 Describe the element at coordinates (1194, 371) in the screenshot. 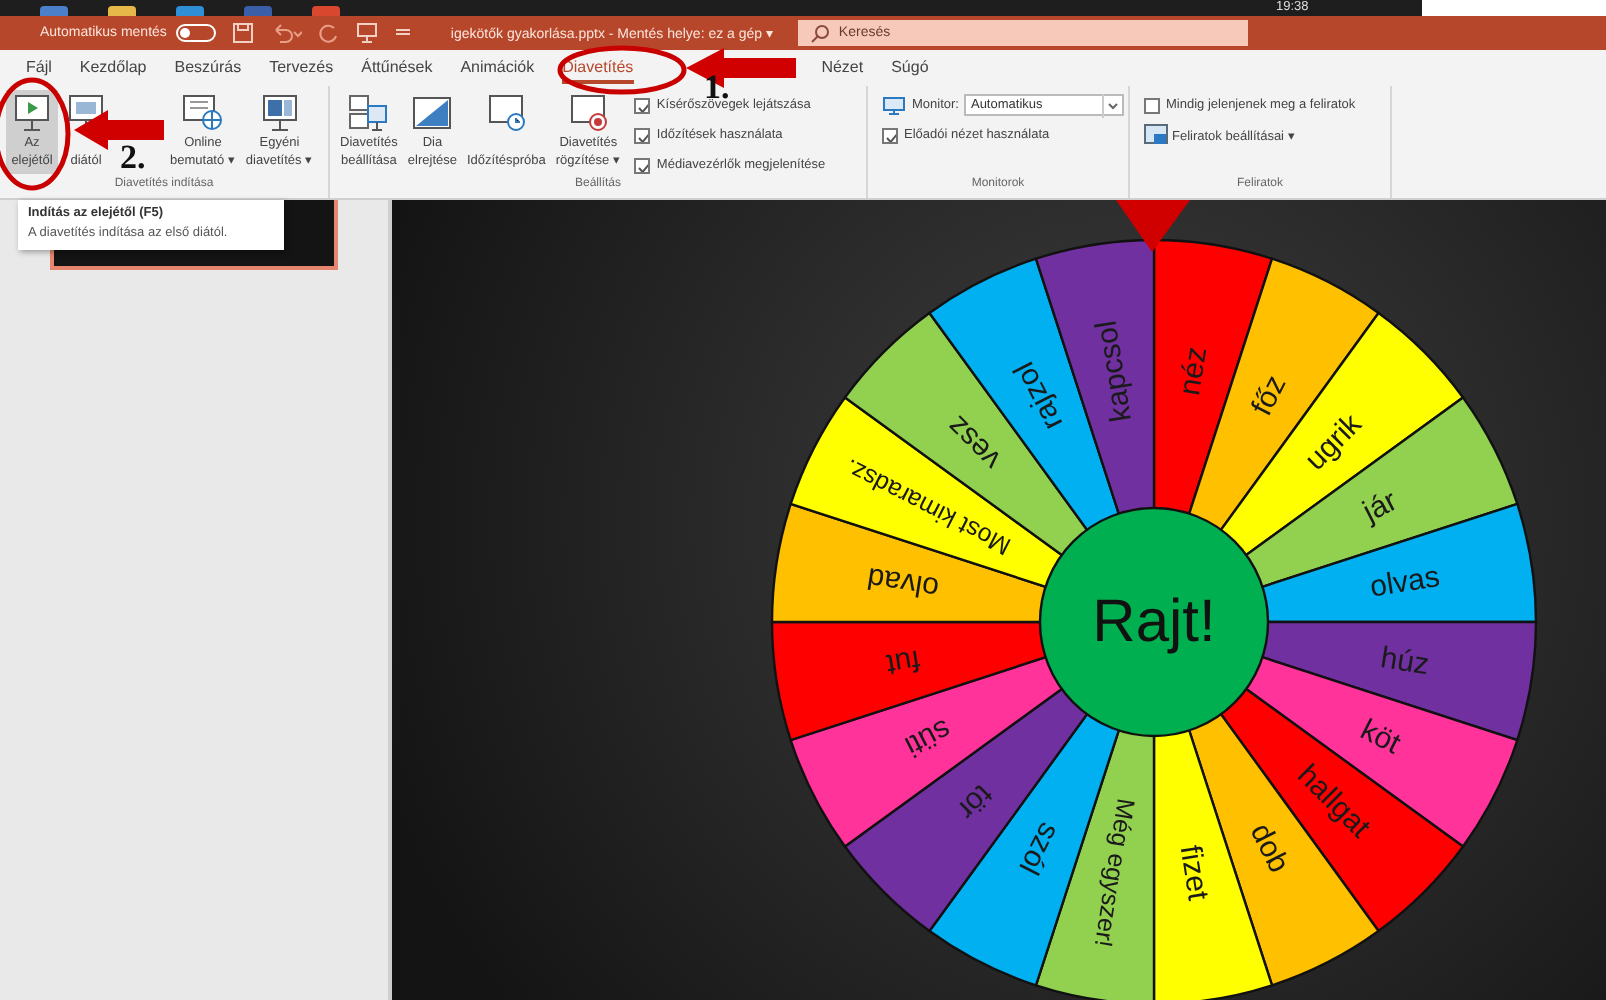

I see `wheel-label: néz` at that location.